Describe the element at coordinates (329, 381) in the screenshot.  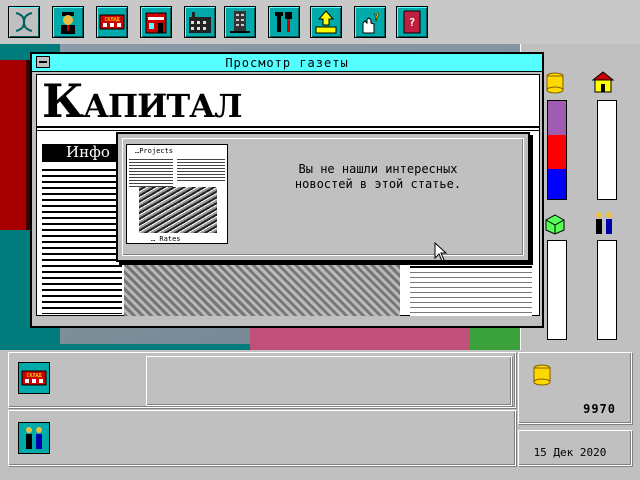
I see `warehouse-info-area` at that location.